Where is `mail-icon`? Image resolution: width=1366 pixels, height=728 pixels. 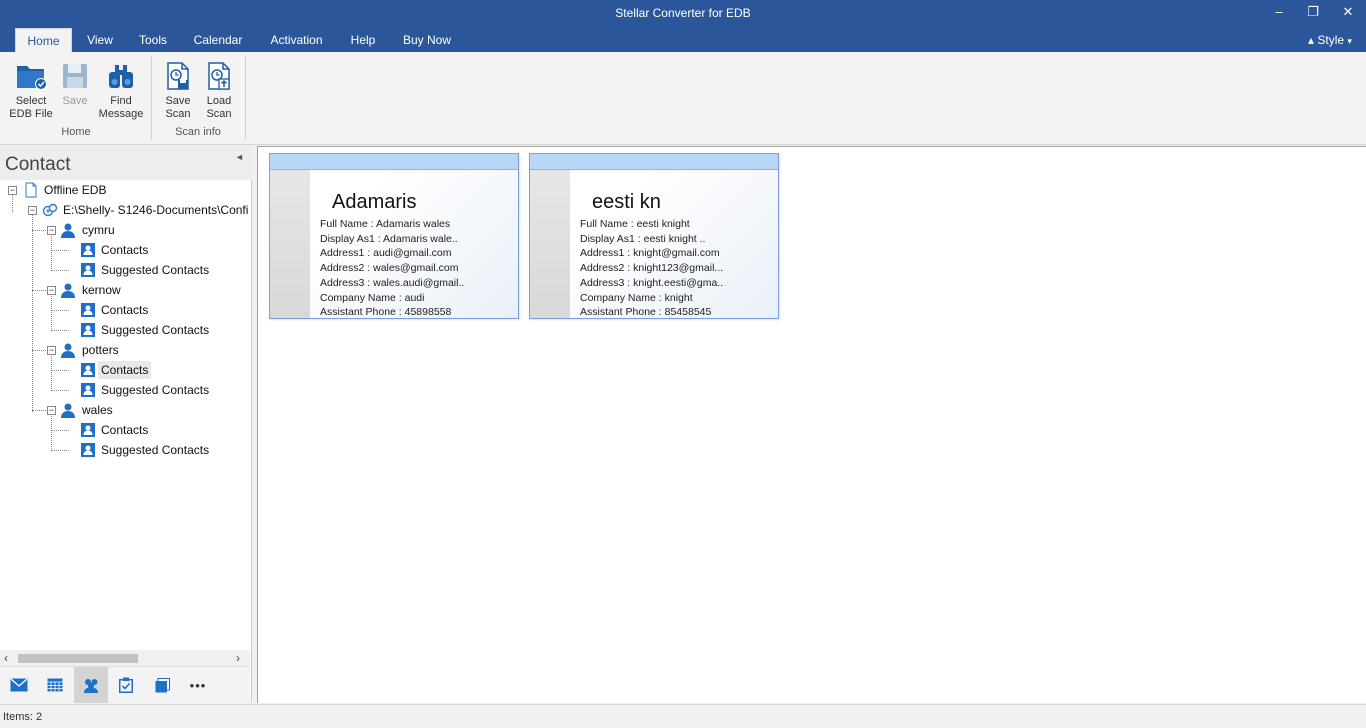
mail-icon is located at coordinates (19, 685).